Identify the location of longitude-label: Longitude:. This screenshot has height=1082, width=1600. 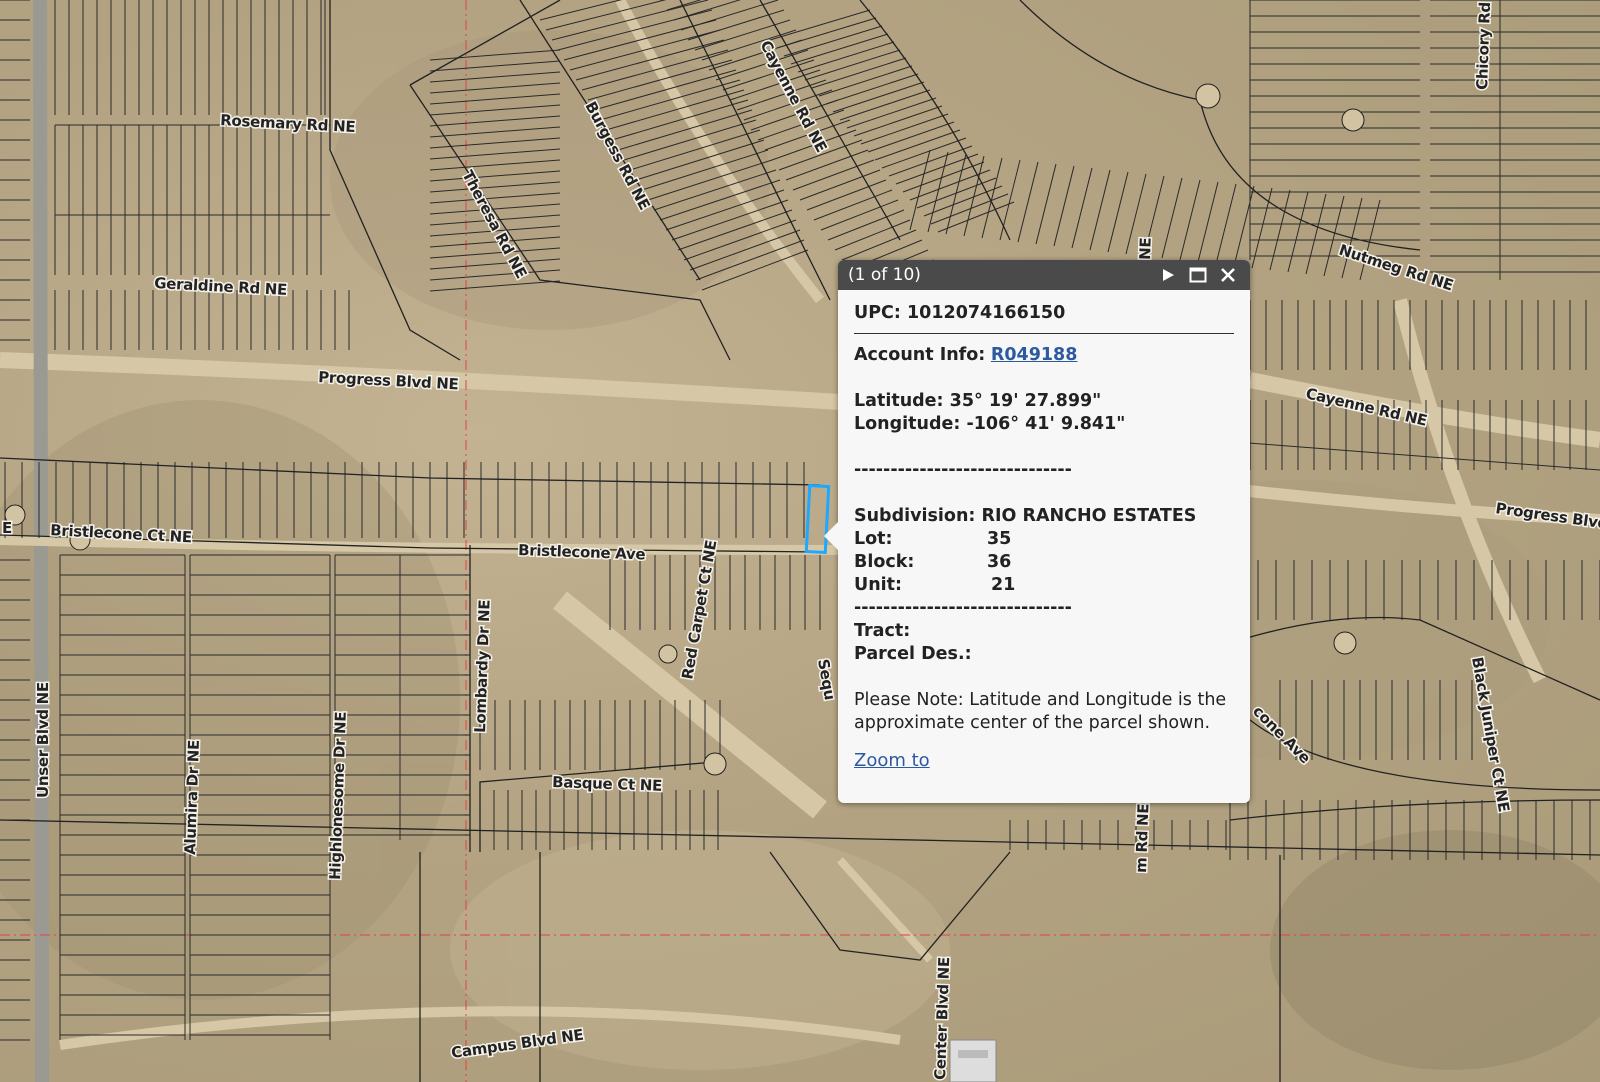
(907, 424).